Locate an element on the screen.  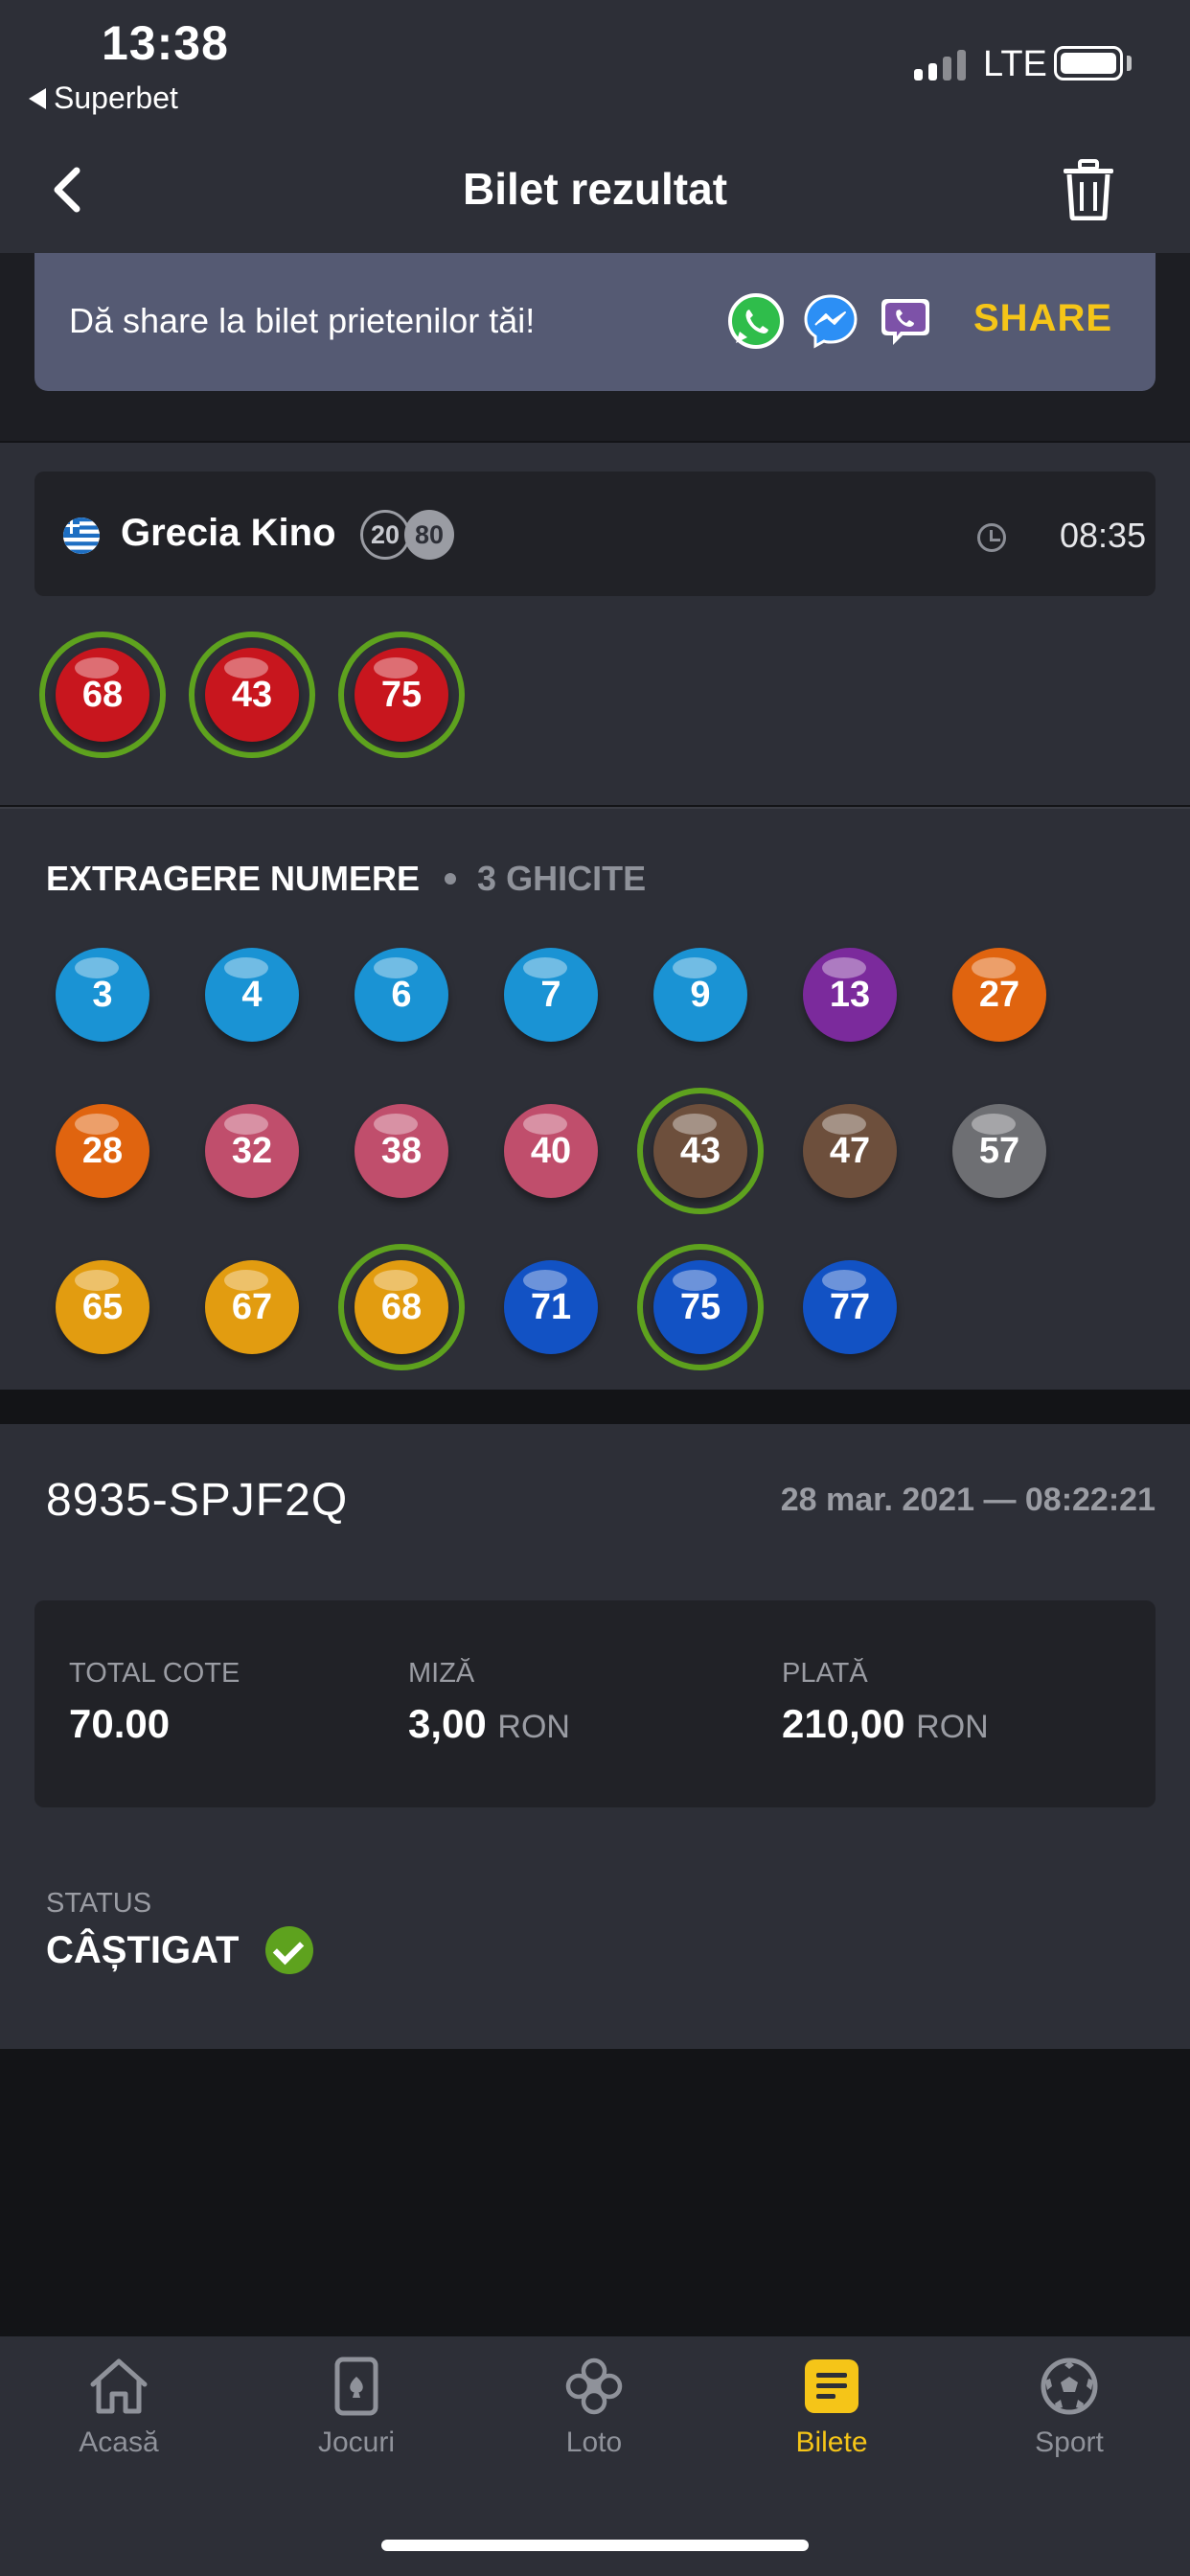
tab-acasa: Acasă is located at coordinates (119, 2407).